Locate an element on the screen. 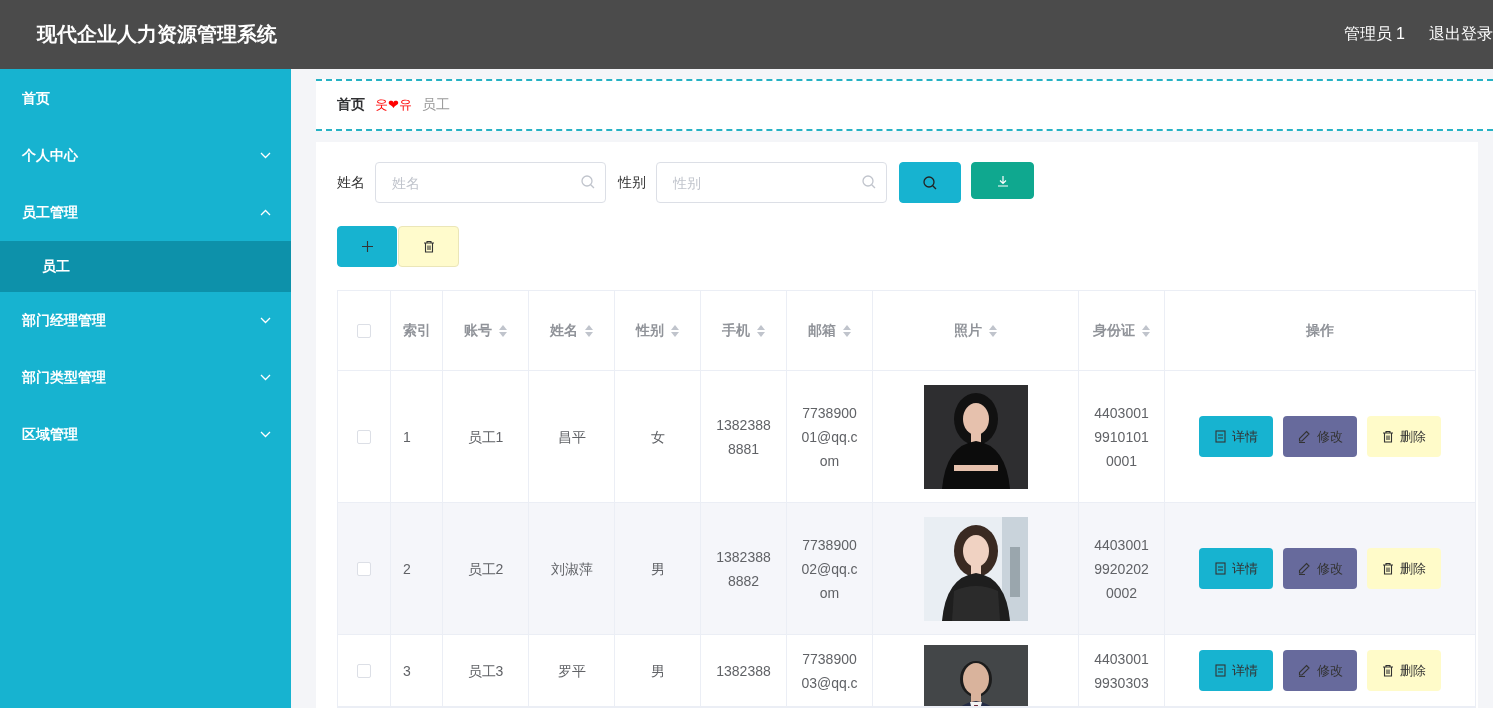  column-header: 姓名 is located at coordinates (571, 330).